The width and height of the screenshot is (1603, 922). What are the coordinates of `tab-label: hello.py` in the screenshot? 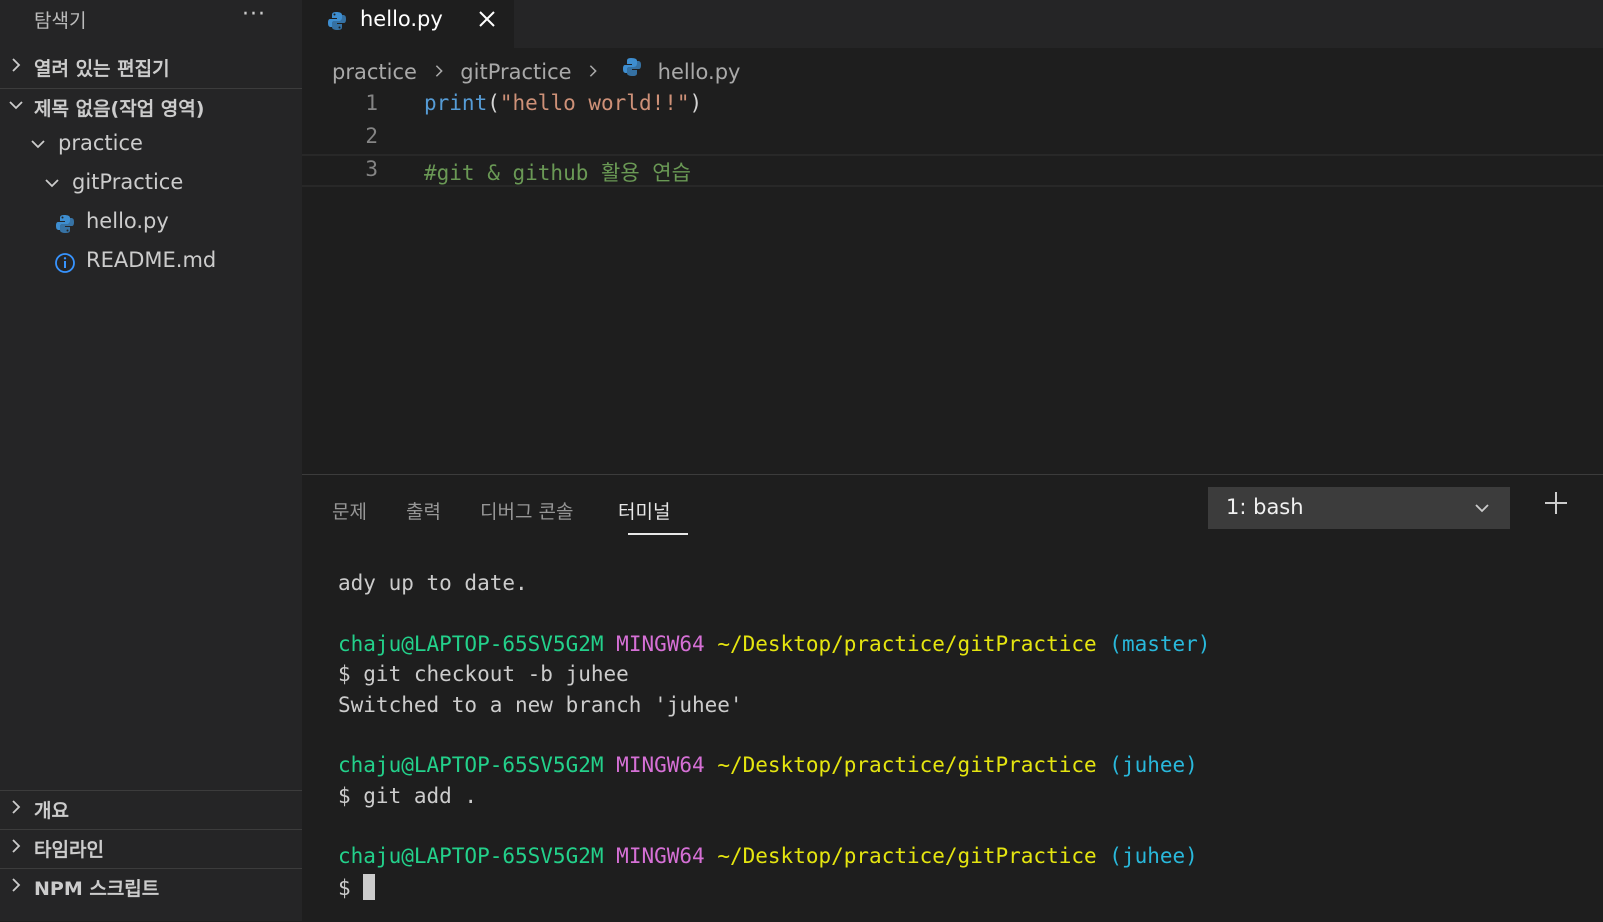 It's located at (401, 19).